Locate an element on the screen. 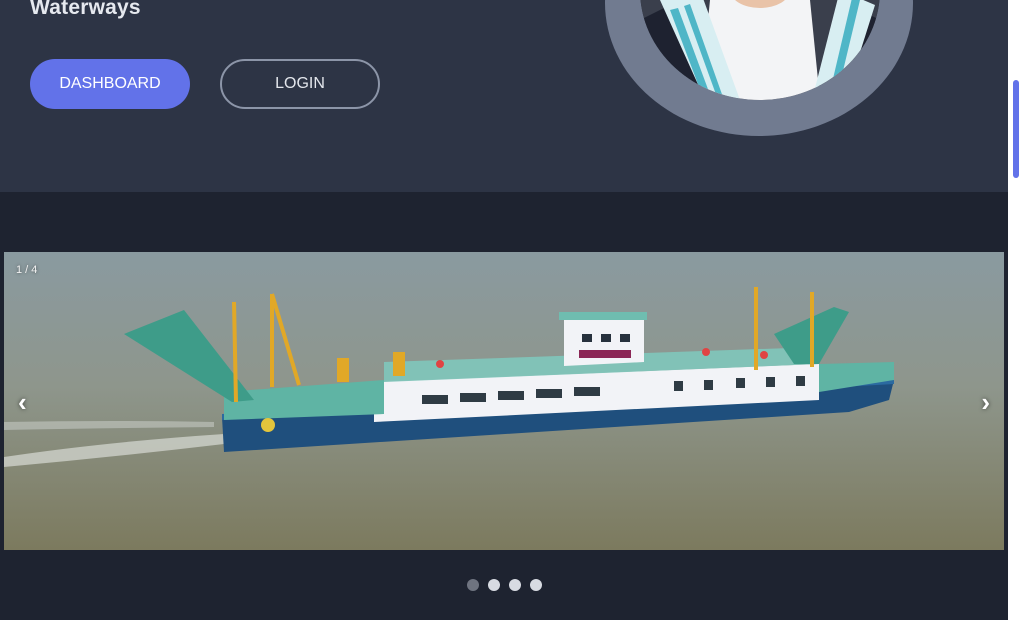 The image size is (1023, 620). dashboard-button: DASHBOARD is located at coordinates (110, 84).